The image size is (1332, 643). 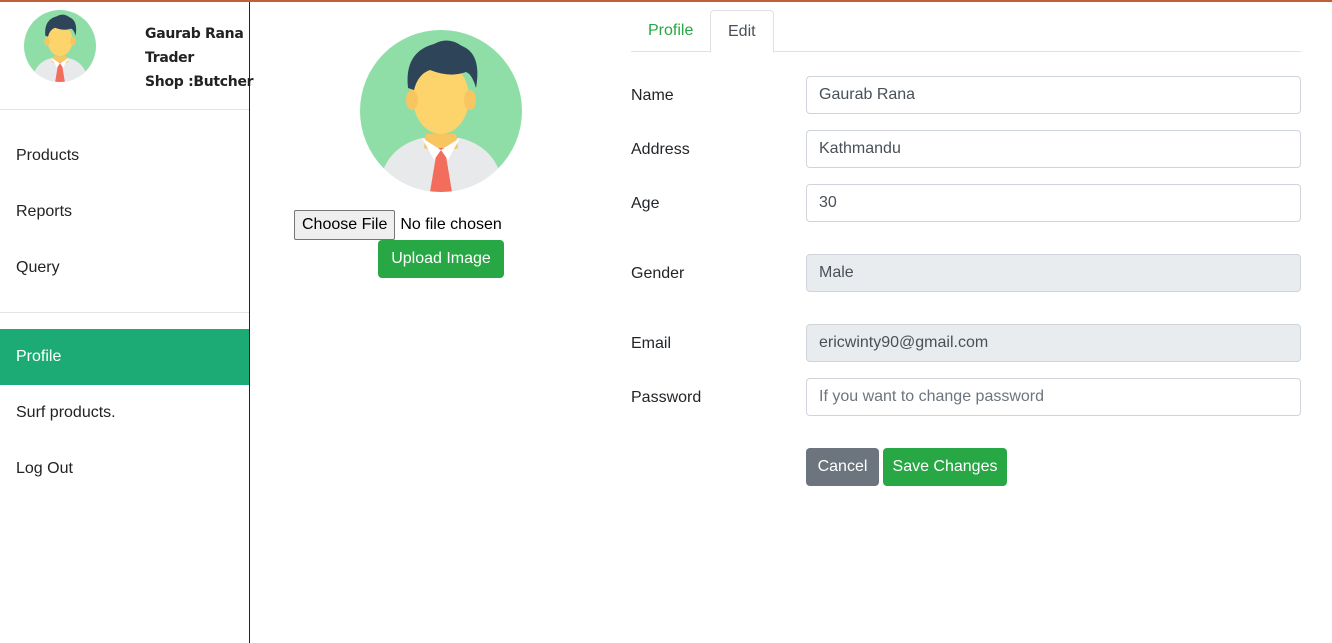 I want to click on name-label: Name, so click(x=652, y=95).